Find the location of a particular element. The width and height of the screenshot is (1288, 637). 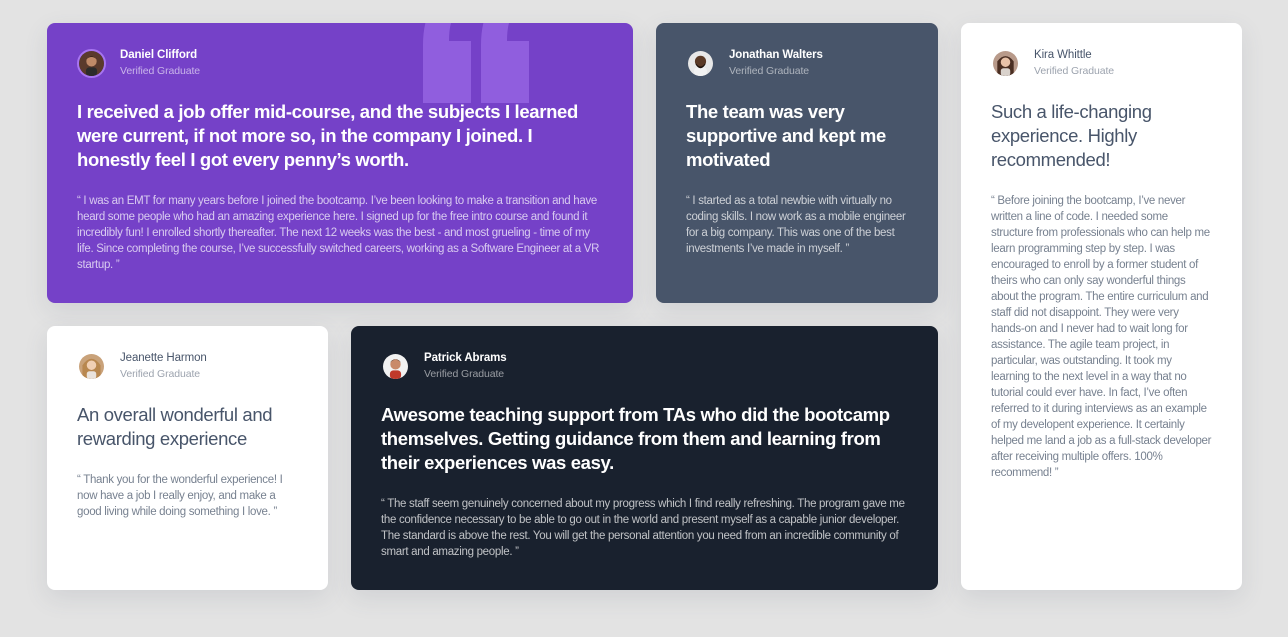

testimonial-author: Kira Whittle Verified Graduate is located at coordinates (1101, 63).